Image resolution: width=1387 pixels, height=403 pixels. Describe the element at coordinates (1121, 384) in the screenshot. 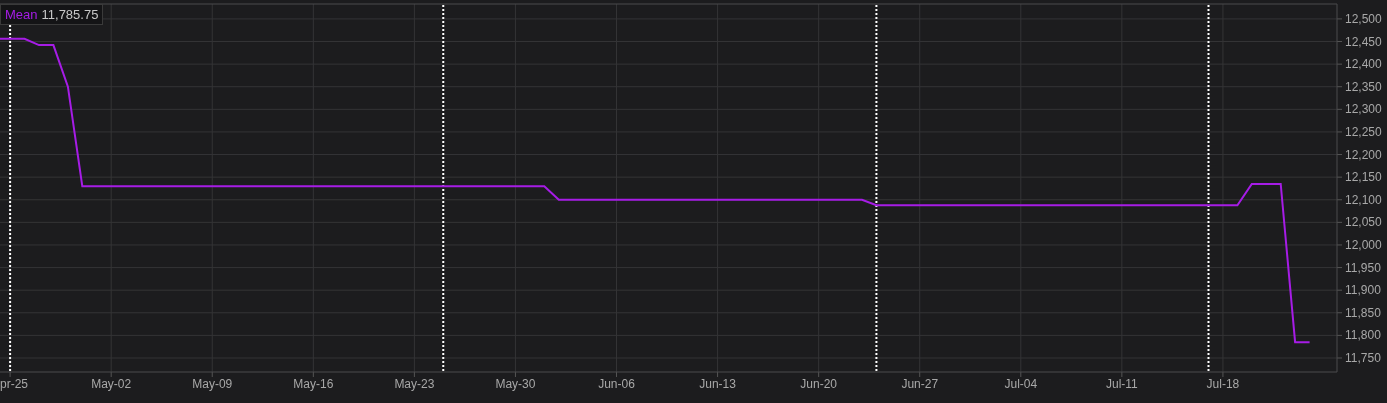

I see `x-tick-label: Jul-11` at that location.